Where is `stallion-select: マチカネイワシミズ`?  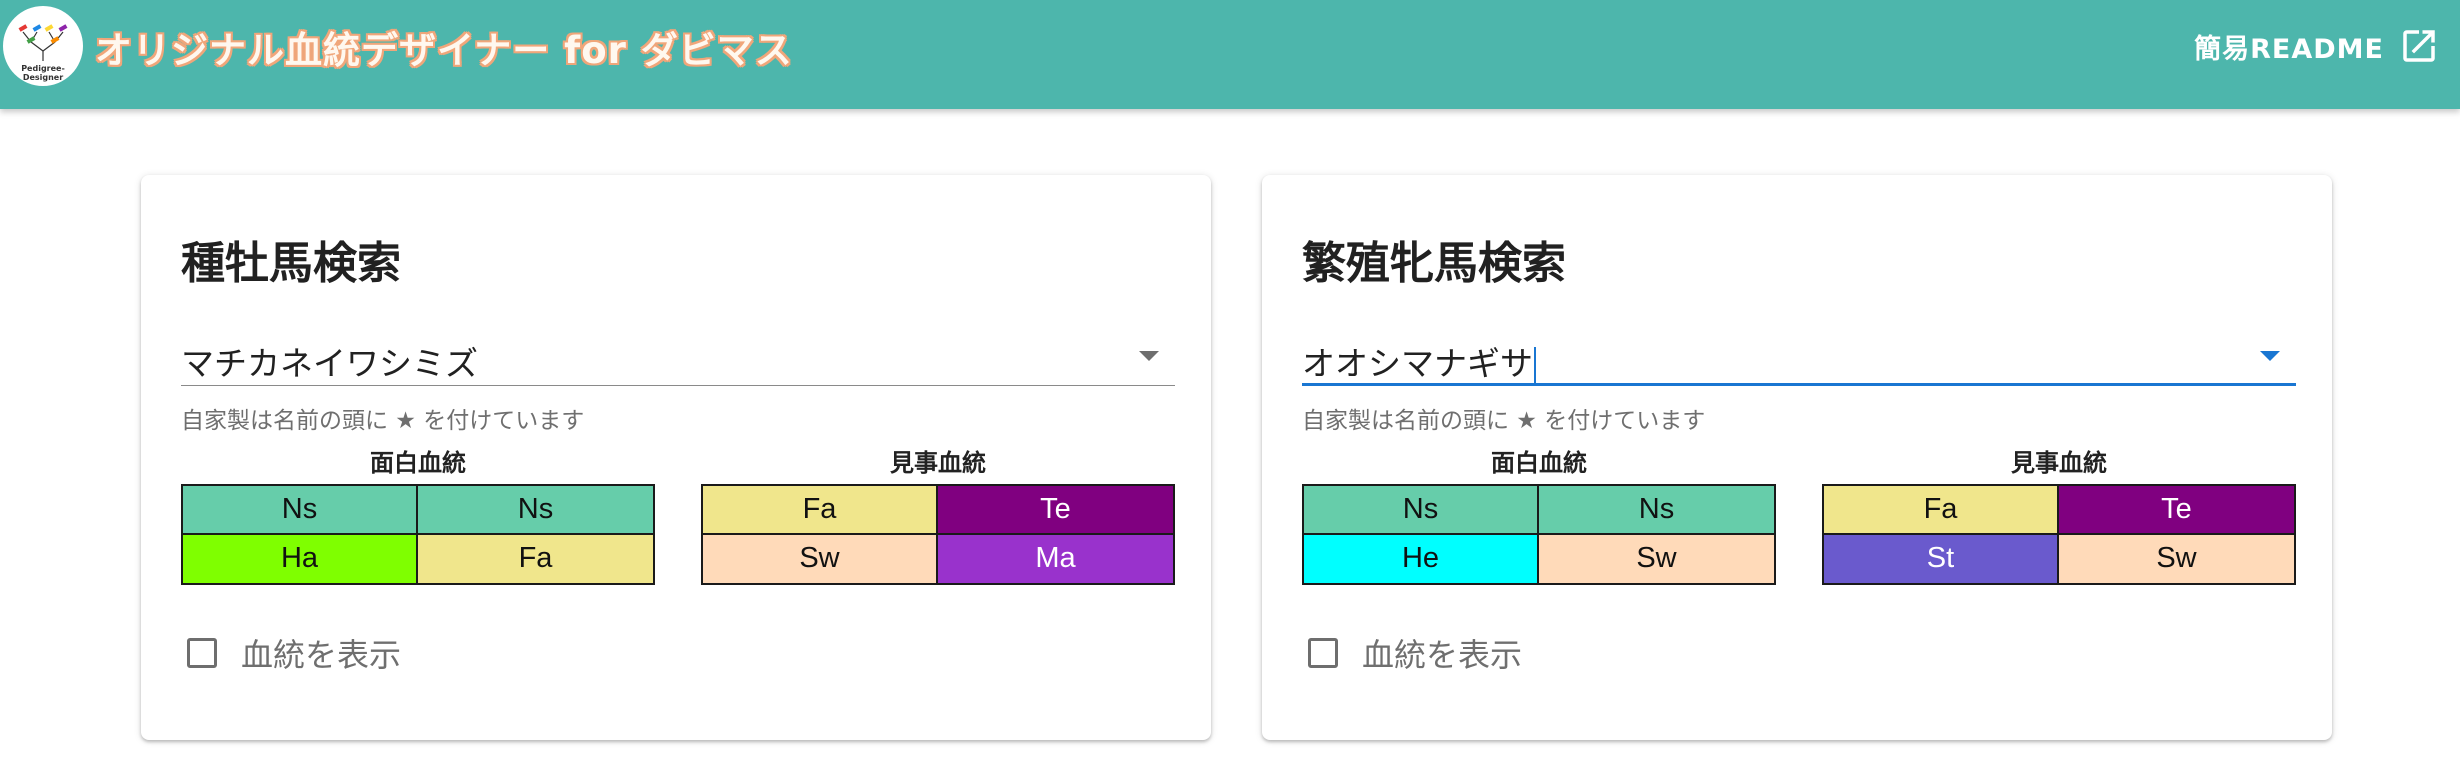 stallion-select: マチカネイワシミズ is located at coordinates (678, 355).